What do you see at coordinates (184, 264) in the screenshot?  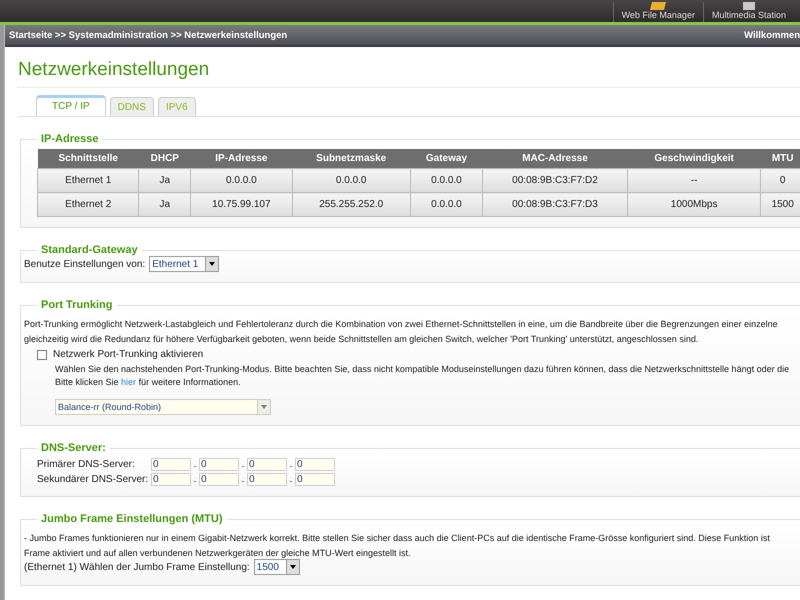 I see `gateway-dropdown: Ethernet 1` at bounding box center [184, 264].